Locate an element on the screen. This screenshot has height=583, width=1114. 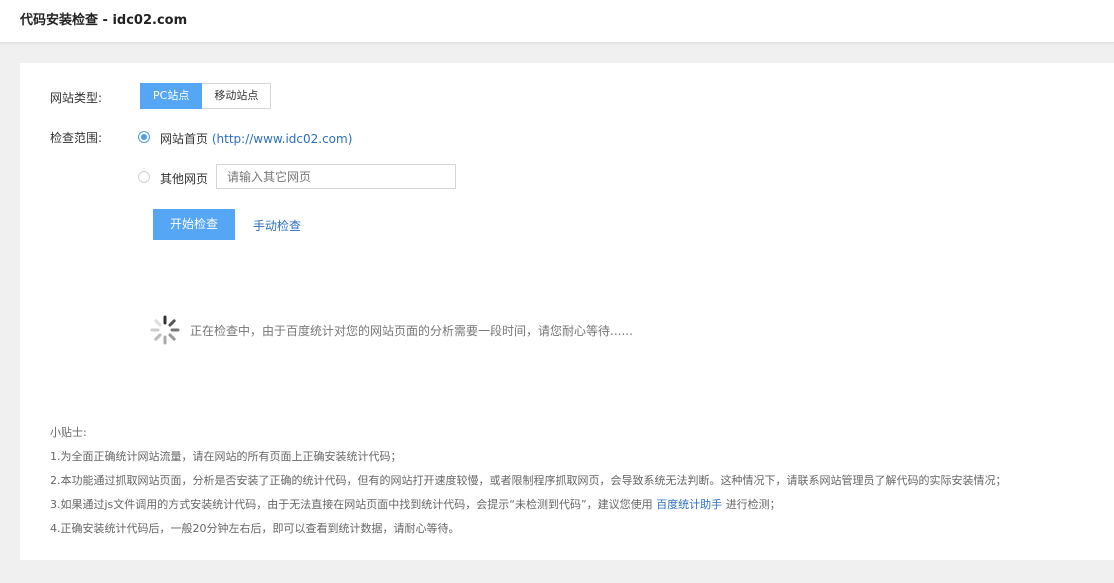
baidu-assistant-link: 百度统计助手 is located at coordinates (689, 504).